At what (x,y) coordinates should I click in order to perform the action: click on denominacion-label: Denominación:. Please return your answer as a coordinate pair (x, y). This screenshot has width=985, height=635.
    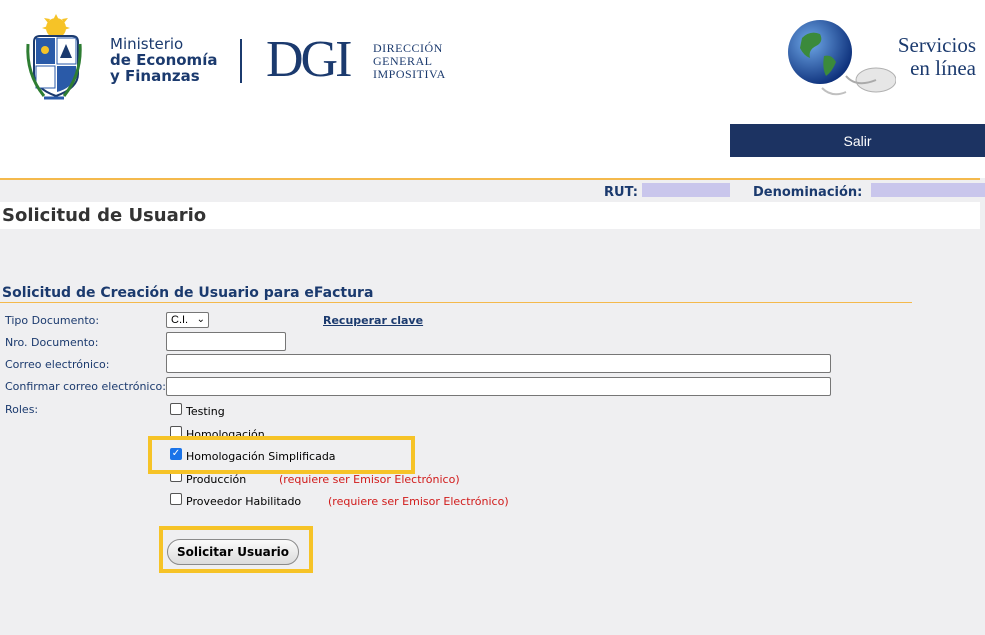
    Looking at the image, I should click on (808, 192).